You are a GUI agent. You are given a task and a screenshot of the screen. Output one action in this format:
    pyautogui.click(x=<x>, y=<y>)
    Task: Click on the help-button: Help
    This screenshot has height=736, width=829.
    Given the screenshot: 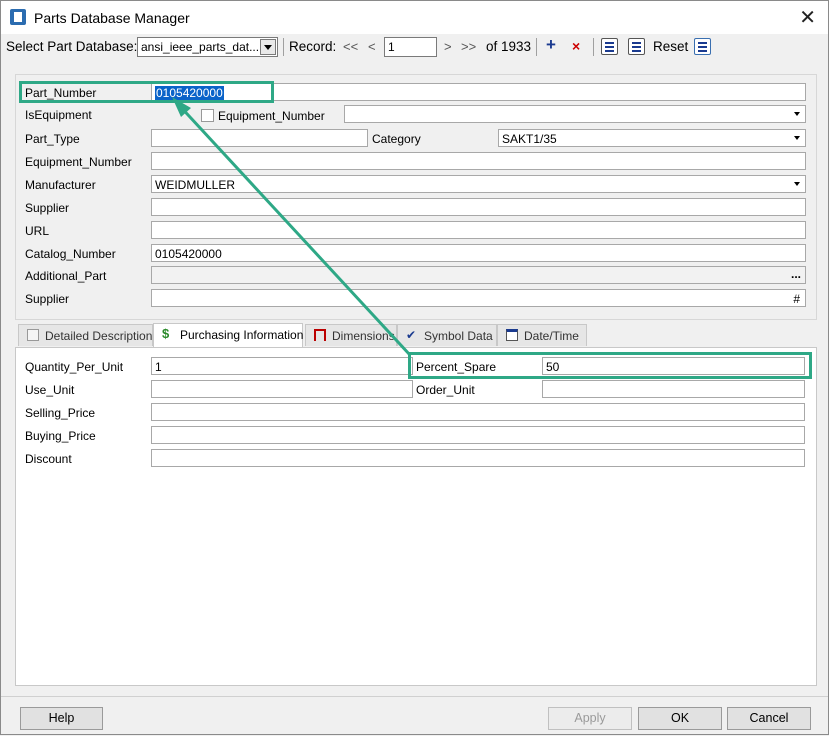 What is the action you would take?
    pyautogui.click(x=61, y=718)
    